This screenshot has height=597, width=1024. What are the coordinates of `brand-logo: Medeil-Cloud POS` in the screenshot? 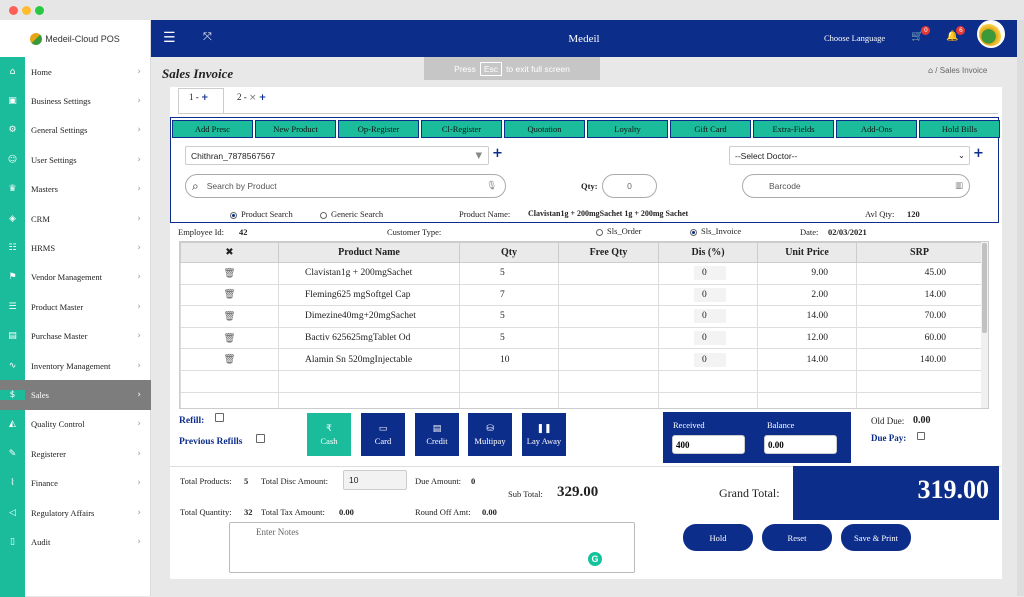 It's located at (75, 38).